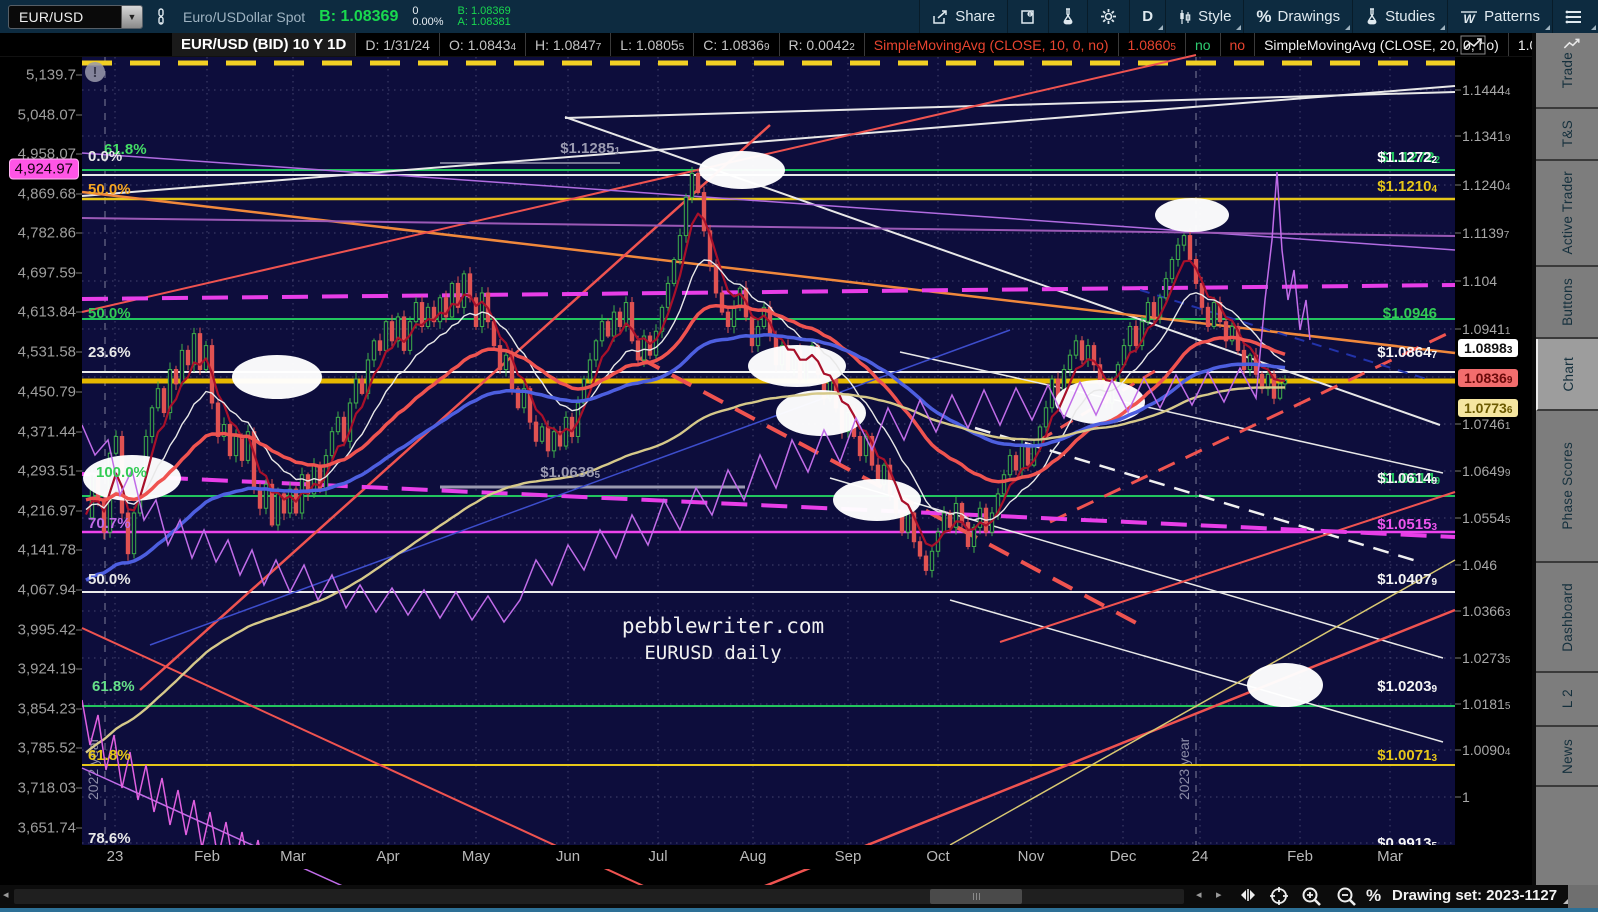  I want to click on sidebar-tab-label: Chart, so click(1568, 374).